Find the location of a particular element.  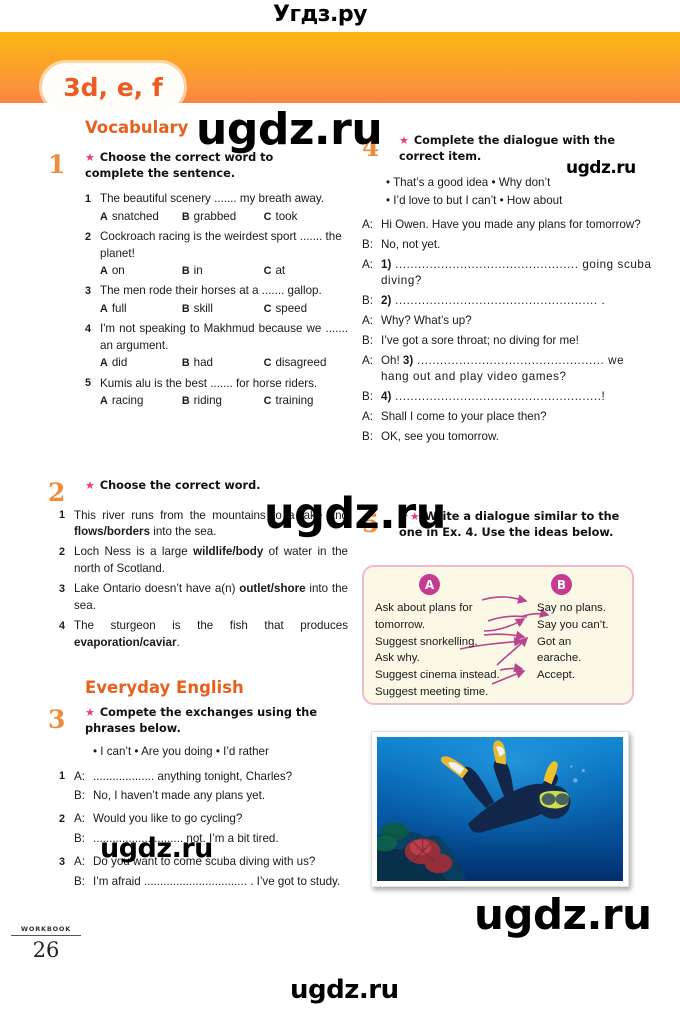

option-a: Adid is located at coordinates (141, 363).